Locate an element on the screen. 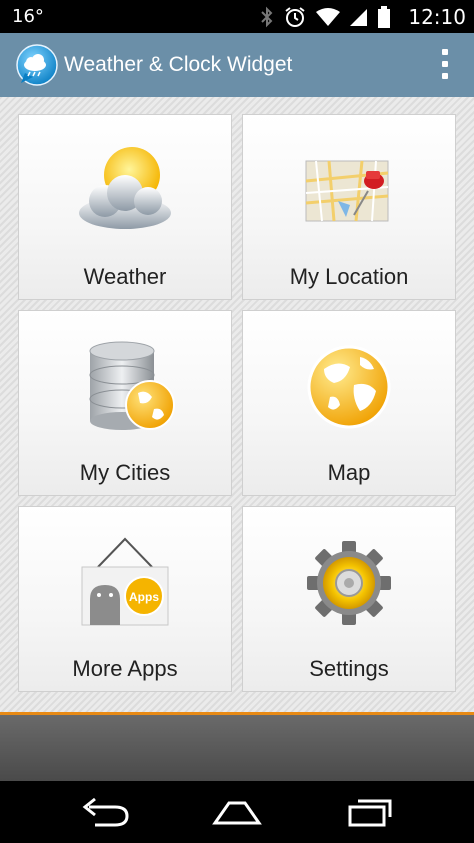 This screenshot has width=474, height=843. gear-icon is located at coordinates (349, 583).